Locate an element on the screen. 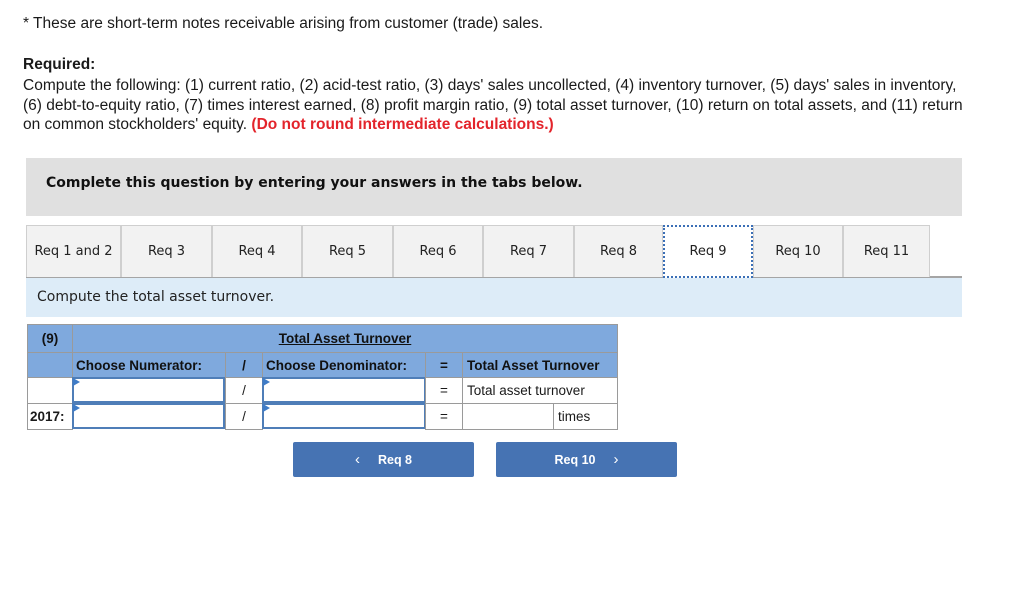  divide-symbol: / is located at coordinates (244, 390).